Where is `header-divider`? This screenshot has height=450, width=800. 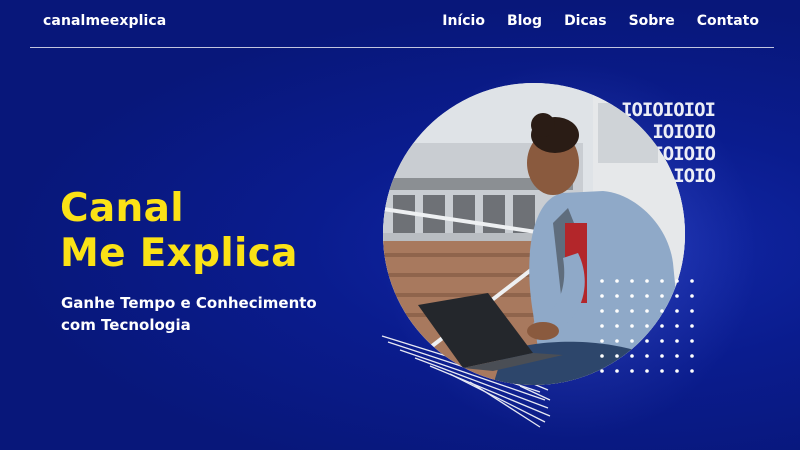 header-divider is located at coordinates (402, 47).